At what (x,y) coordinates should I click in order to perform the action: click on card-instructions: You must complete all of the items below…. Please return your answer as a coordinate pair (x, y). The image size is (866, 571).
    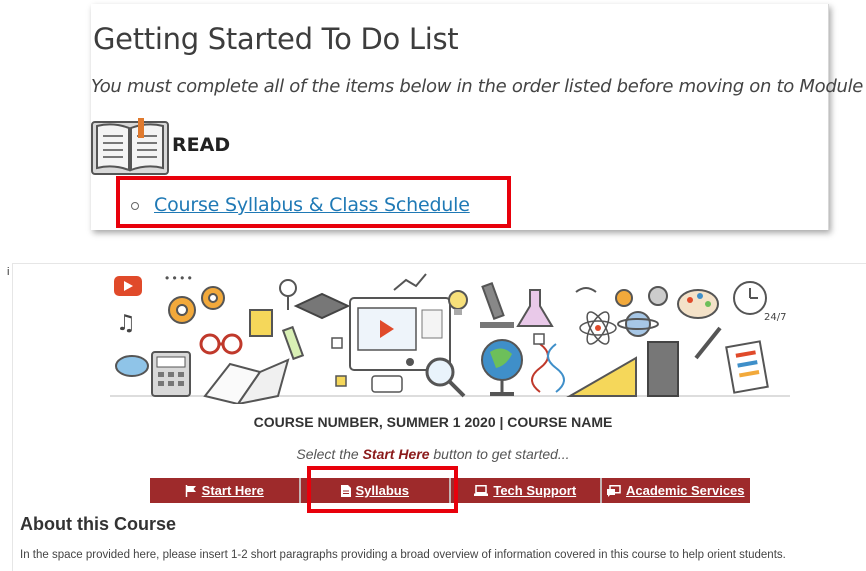
    Looking at the image, I should click on (478, 86).